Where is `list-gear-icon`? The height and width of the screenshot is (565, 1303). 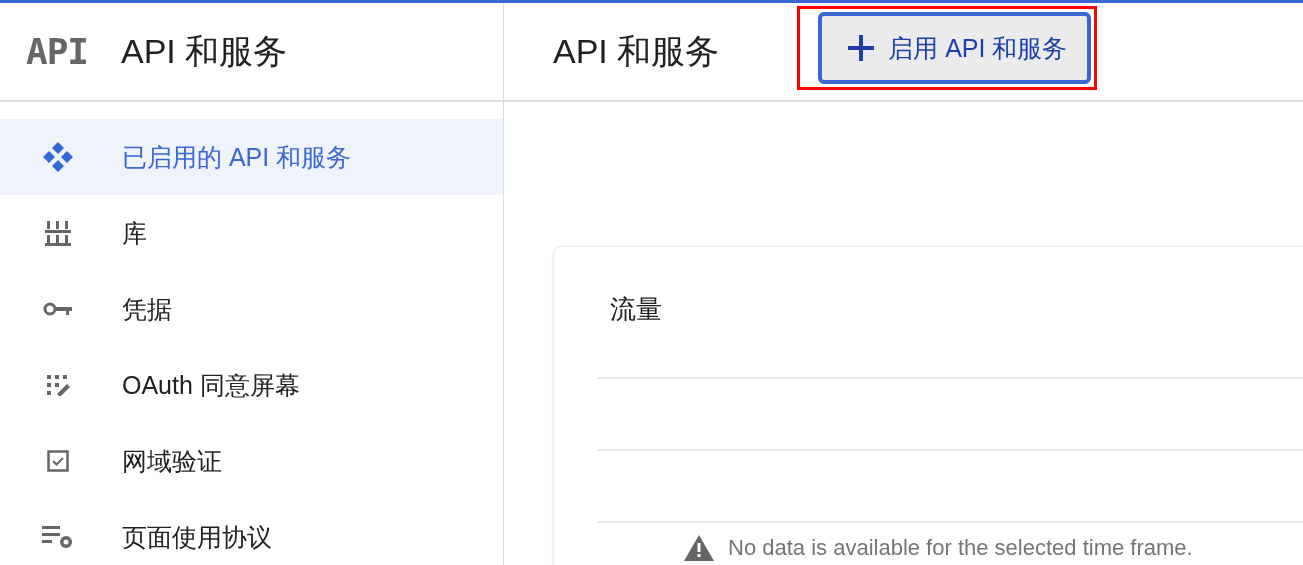
list-gear-icon is located at coordinates (58, 537).